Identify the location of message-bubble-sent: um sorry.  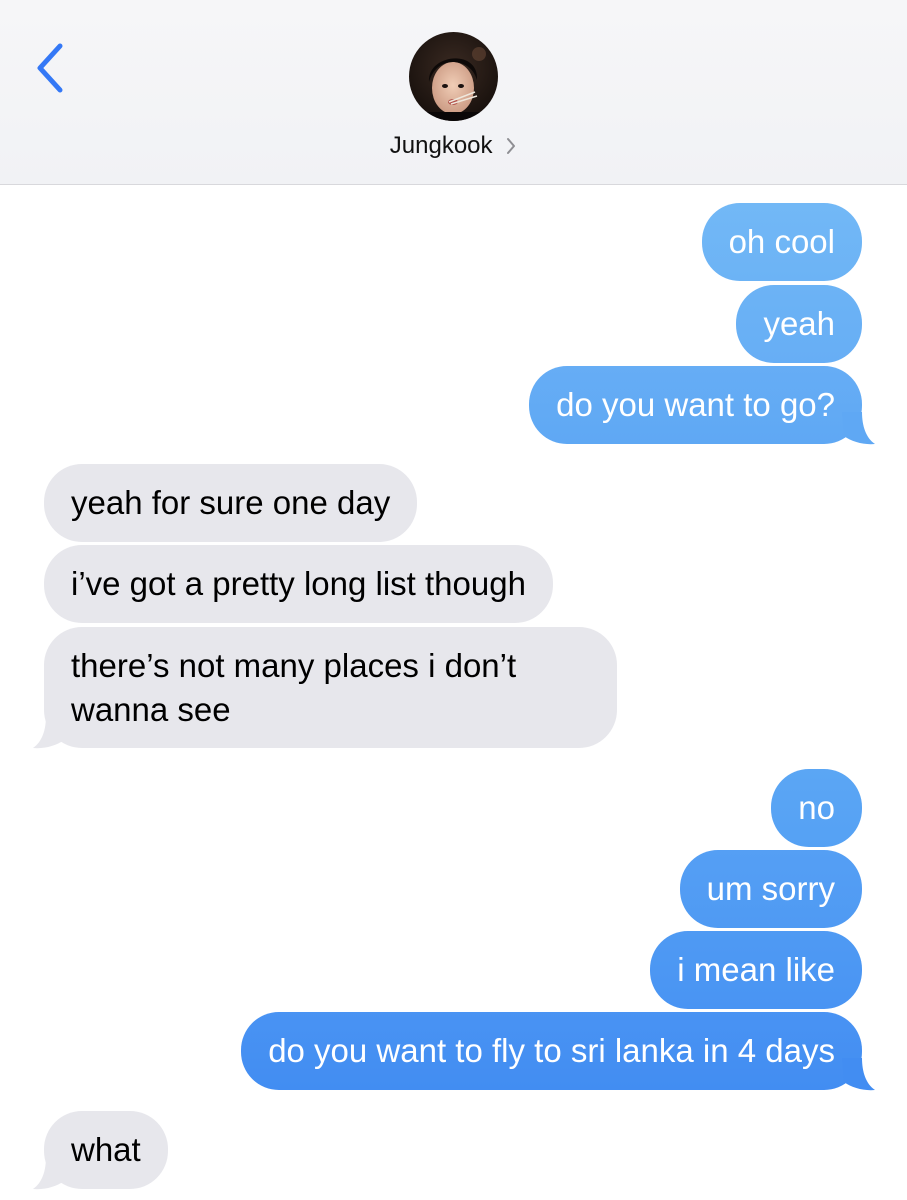
(770, 889).